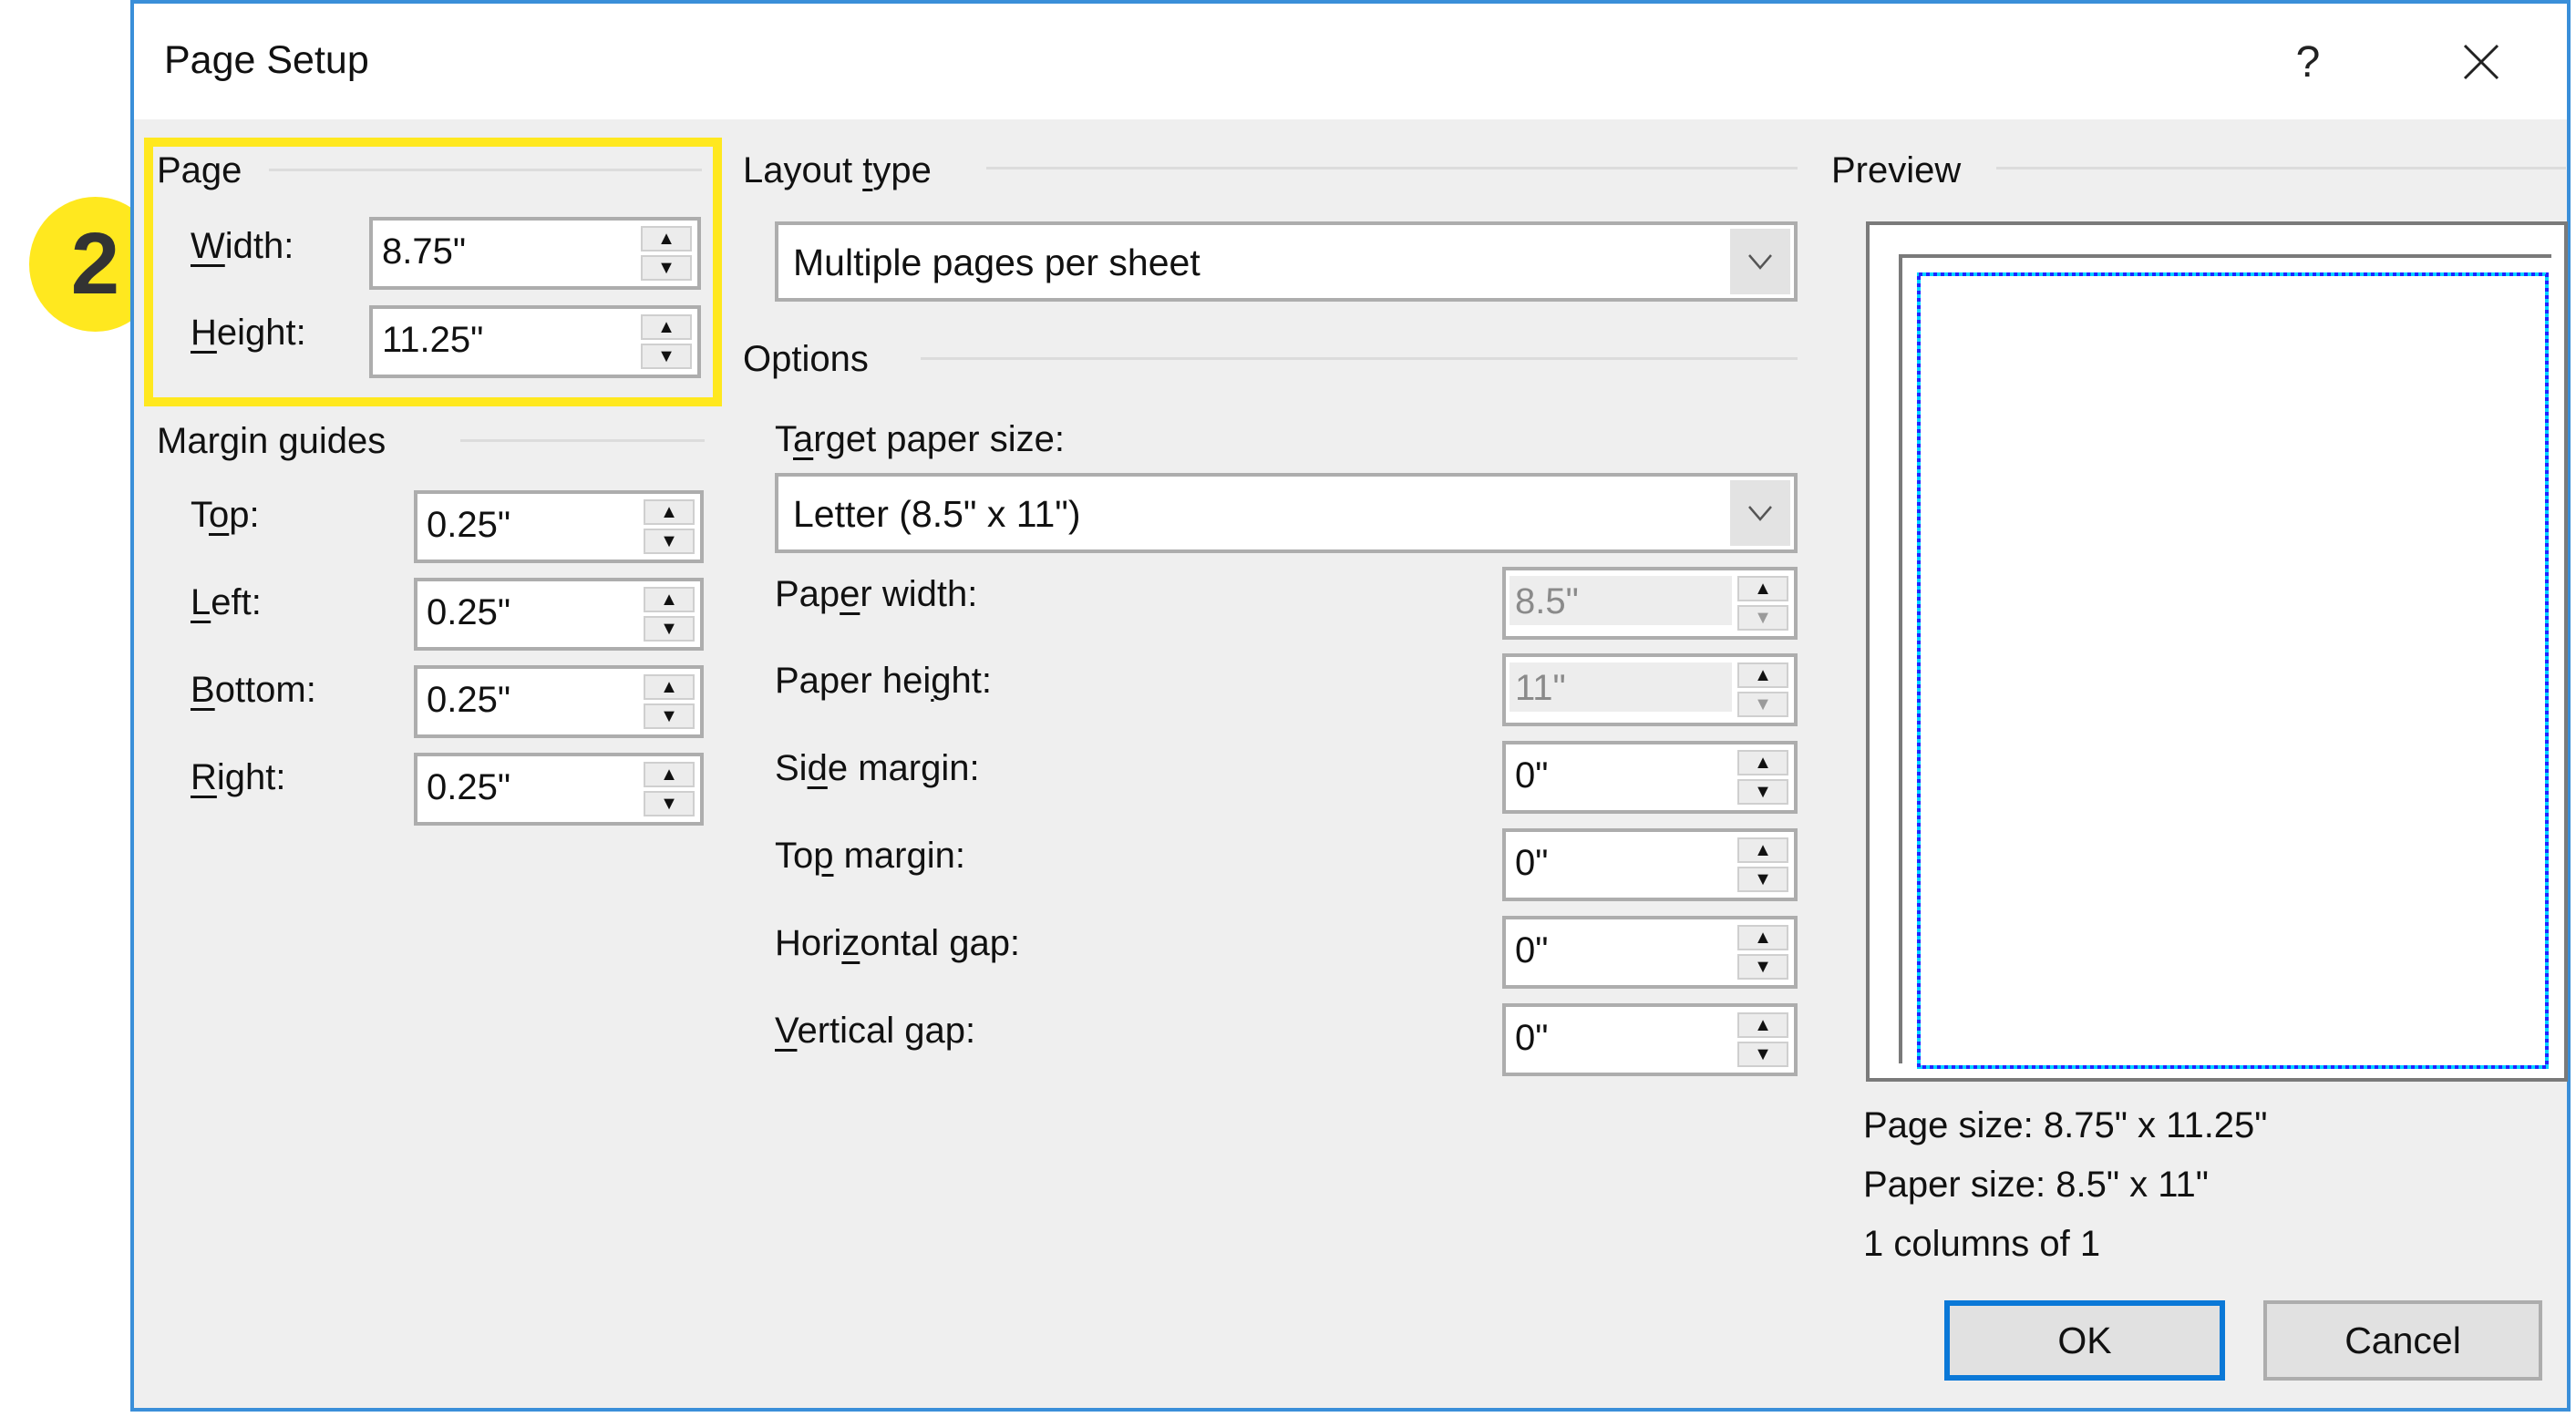 Image resolution: width=2576 pixels, height=1417 pixels. I want to click on close-button, so click(2481, 62).